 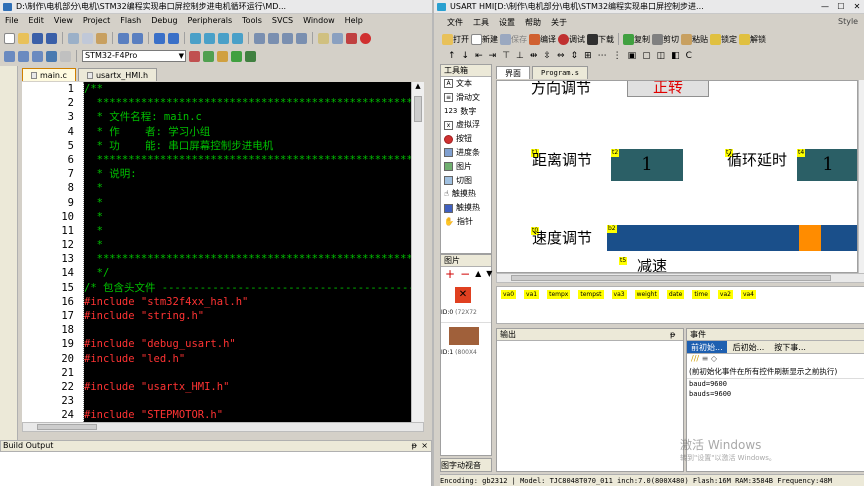 What do you see at coordinates (671, 278) in the screenshot?
I see `canvas-hscroll-thumb` at bounding box center [671, 278].